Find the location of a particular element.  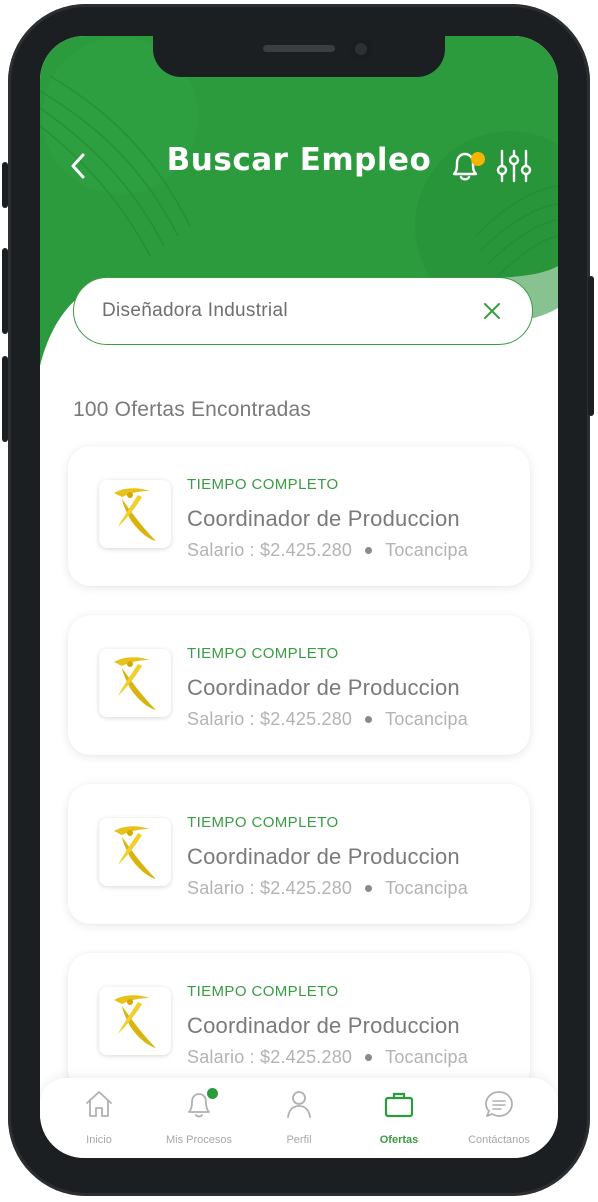

notifications-button is located at coordinates (464, 166).